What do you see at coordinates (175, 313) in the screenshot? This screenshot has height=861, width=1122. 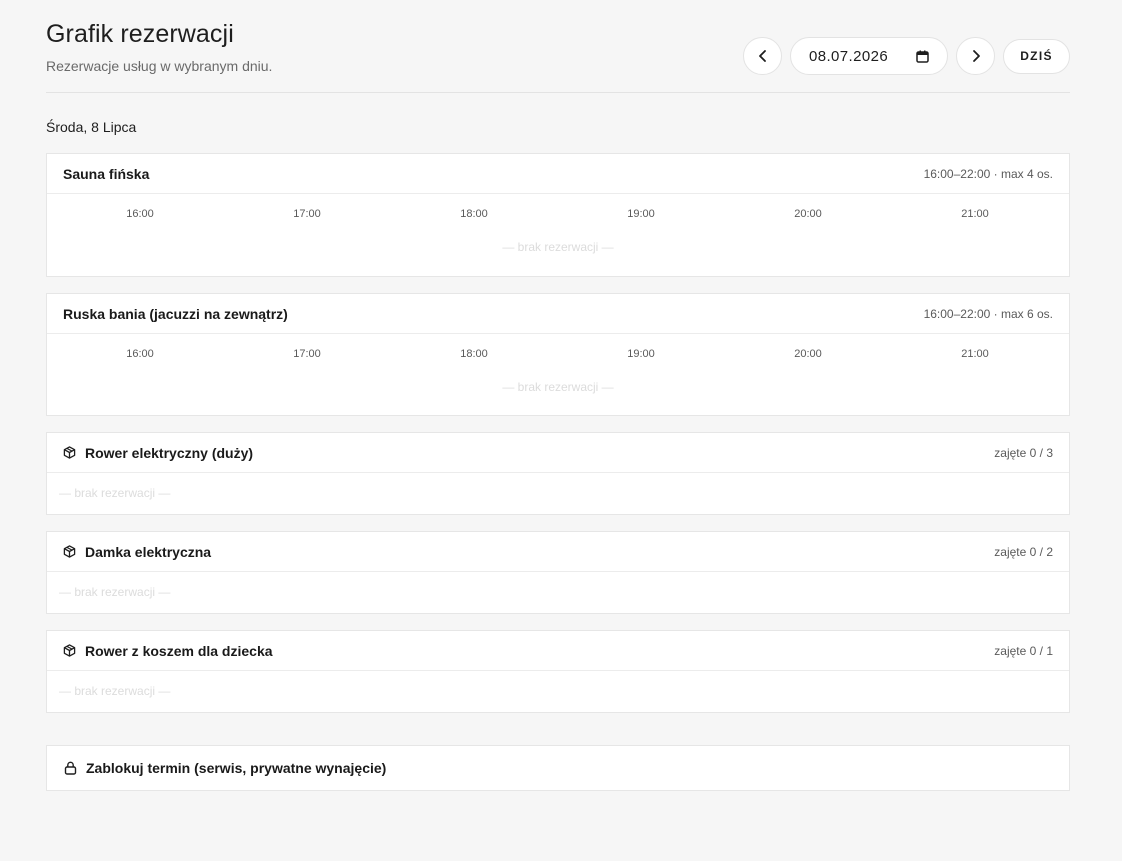 I see `service-title: Ruska bania (jacuzzi na zewnątrz)` at bounding box center [175, 313].